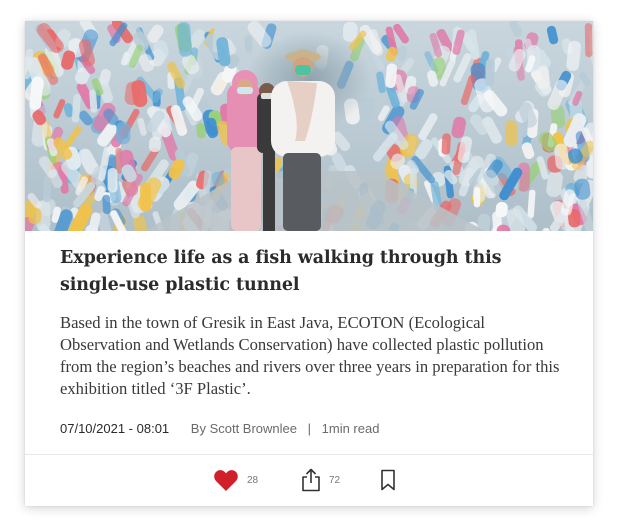 The image size is (617, 532). What do you see at coordinates (244, 428) in the screenshot?
I see `author-byline: By Scott Brownlee` at bounding box center [244, 428].